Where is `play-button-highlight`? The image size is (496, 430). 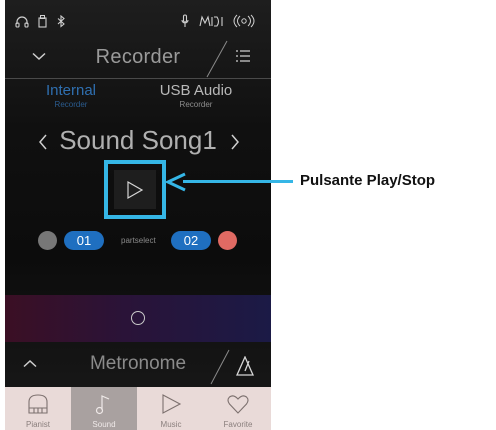
play-button-highlight is located at coordinates (135, 189).